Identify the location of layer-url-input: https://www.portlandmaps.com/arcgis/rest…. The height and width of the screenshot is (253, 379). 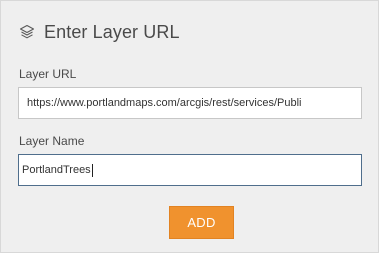
(190, 103).